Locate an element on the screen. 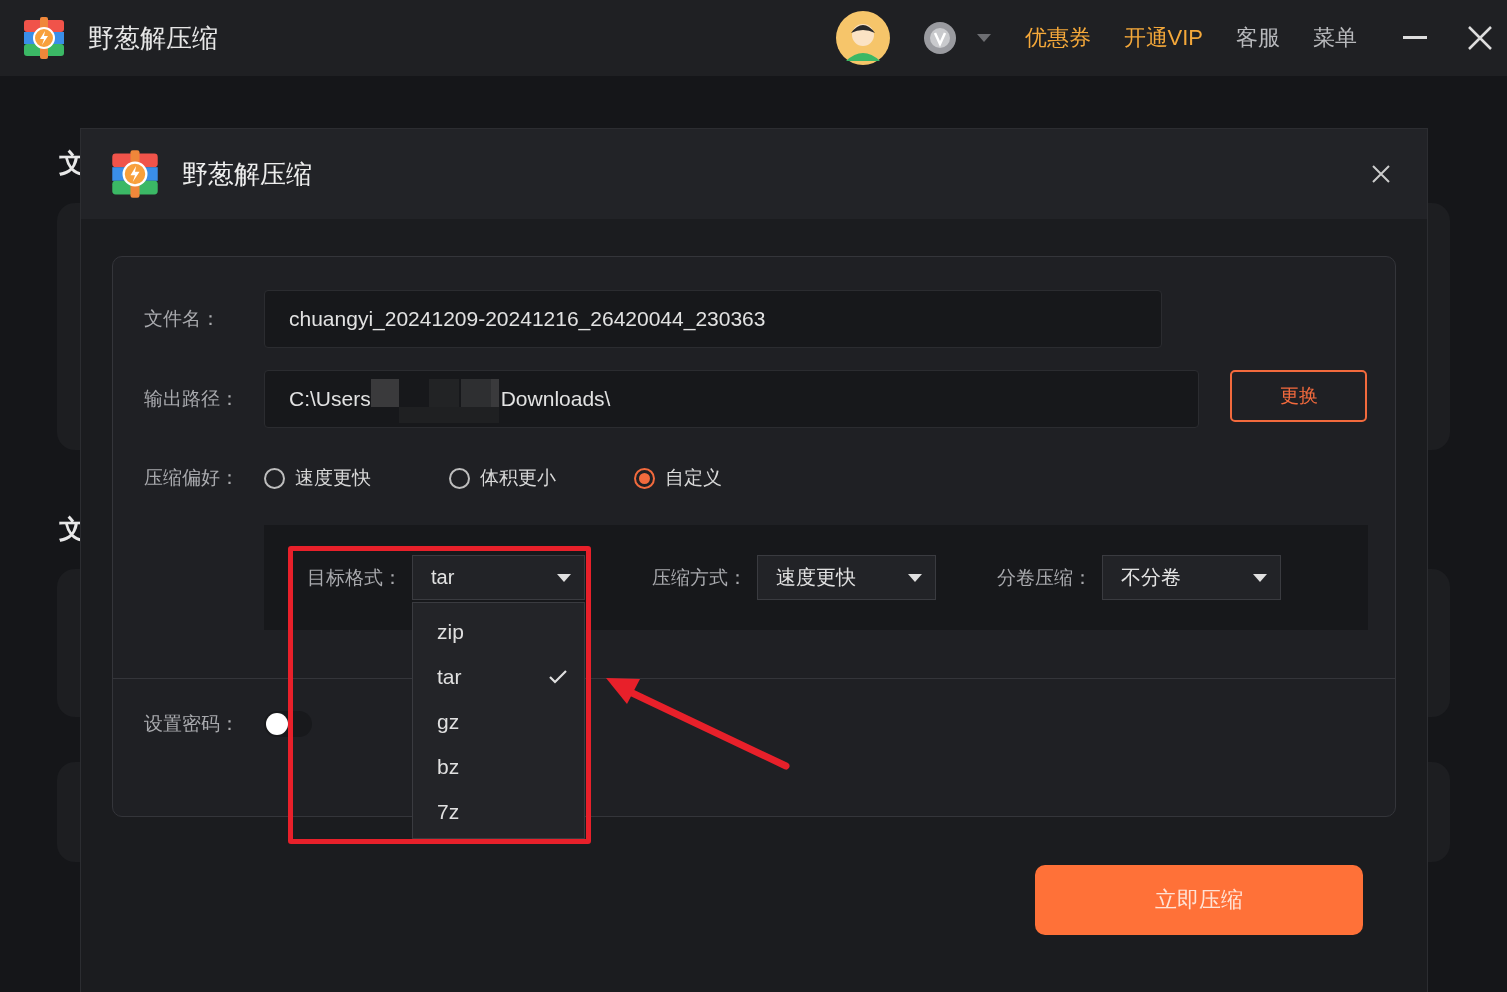 The height and width of the screenshot is (992, 1507). menu-item: 7z is located at coordinates (498, 811).